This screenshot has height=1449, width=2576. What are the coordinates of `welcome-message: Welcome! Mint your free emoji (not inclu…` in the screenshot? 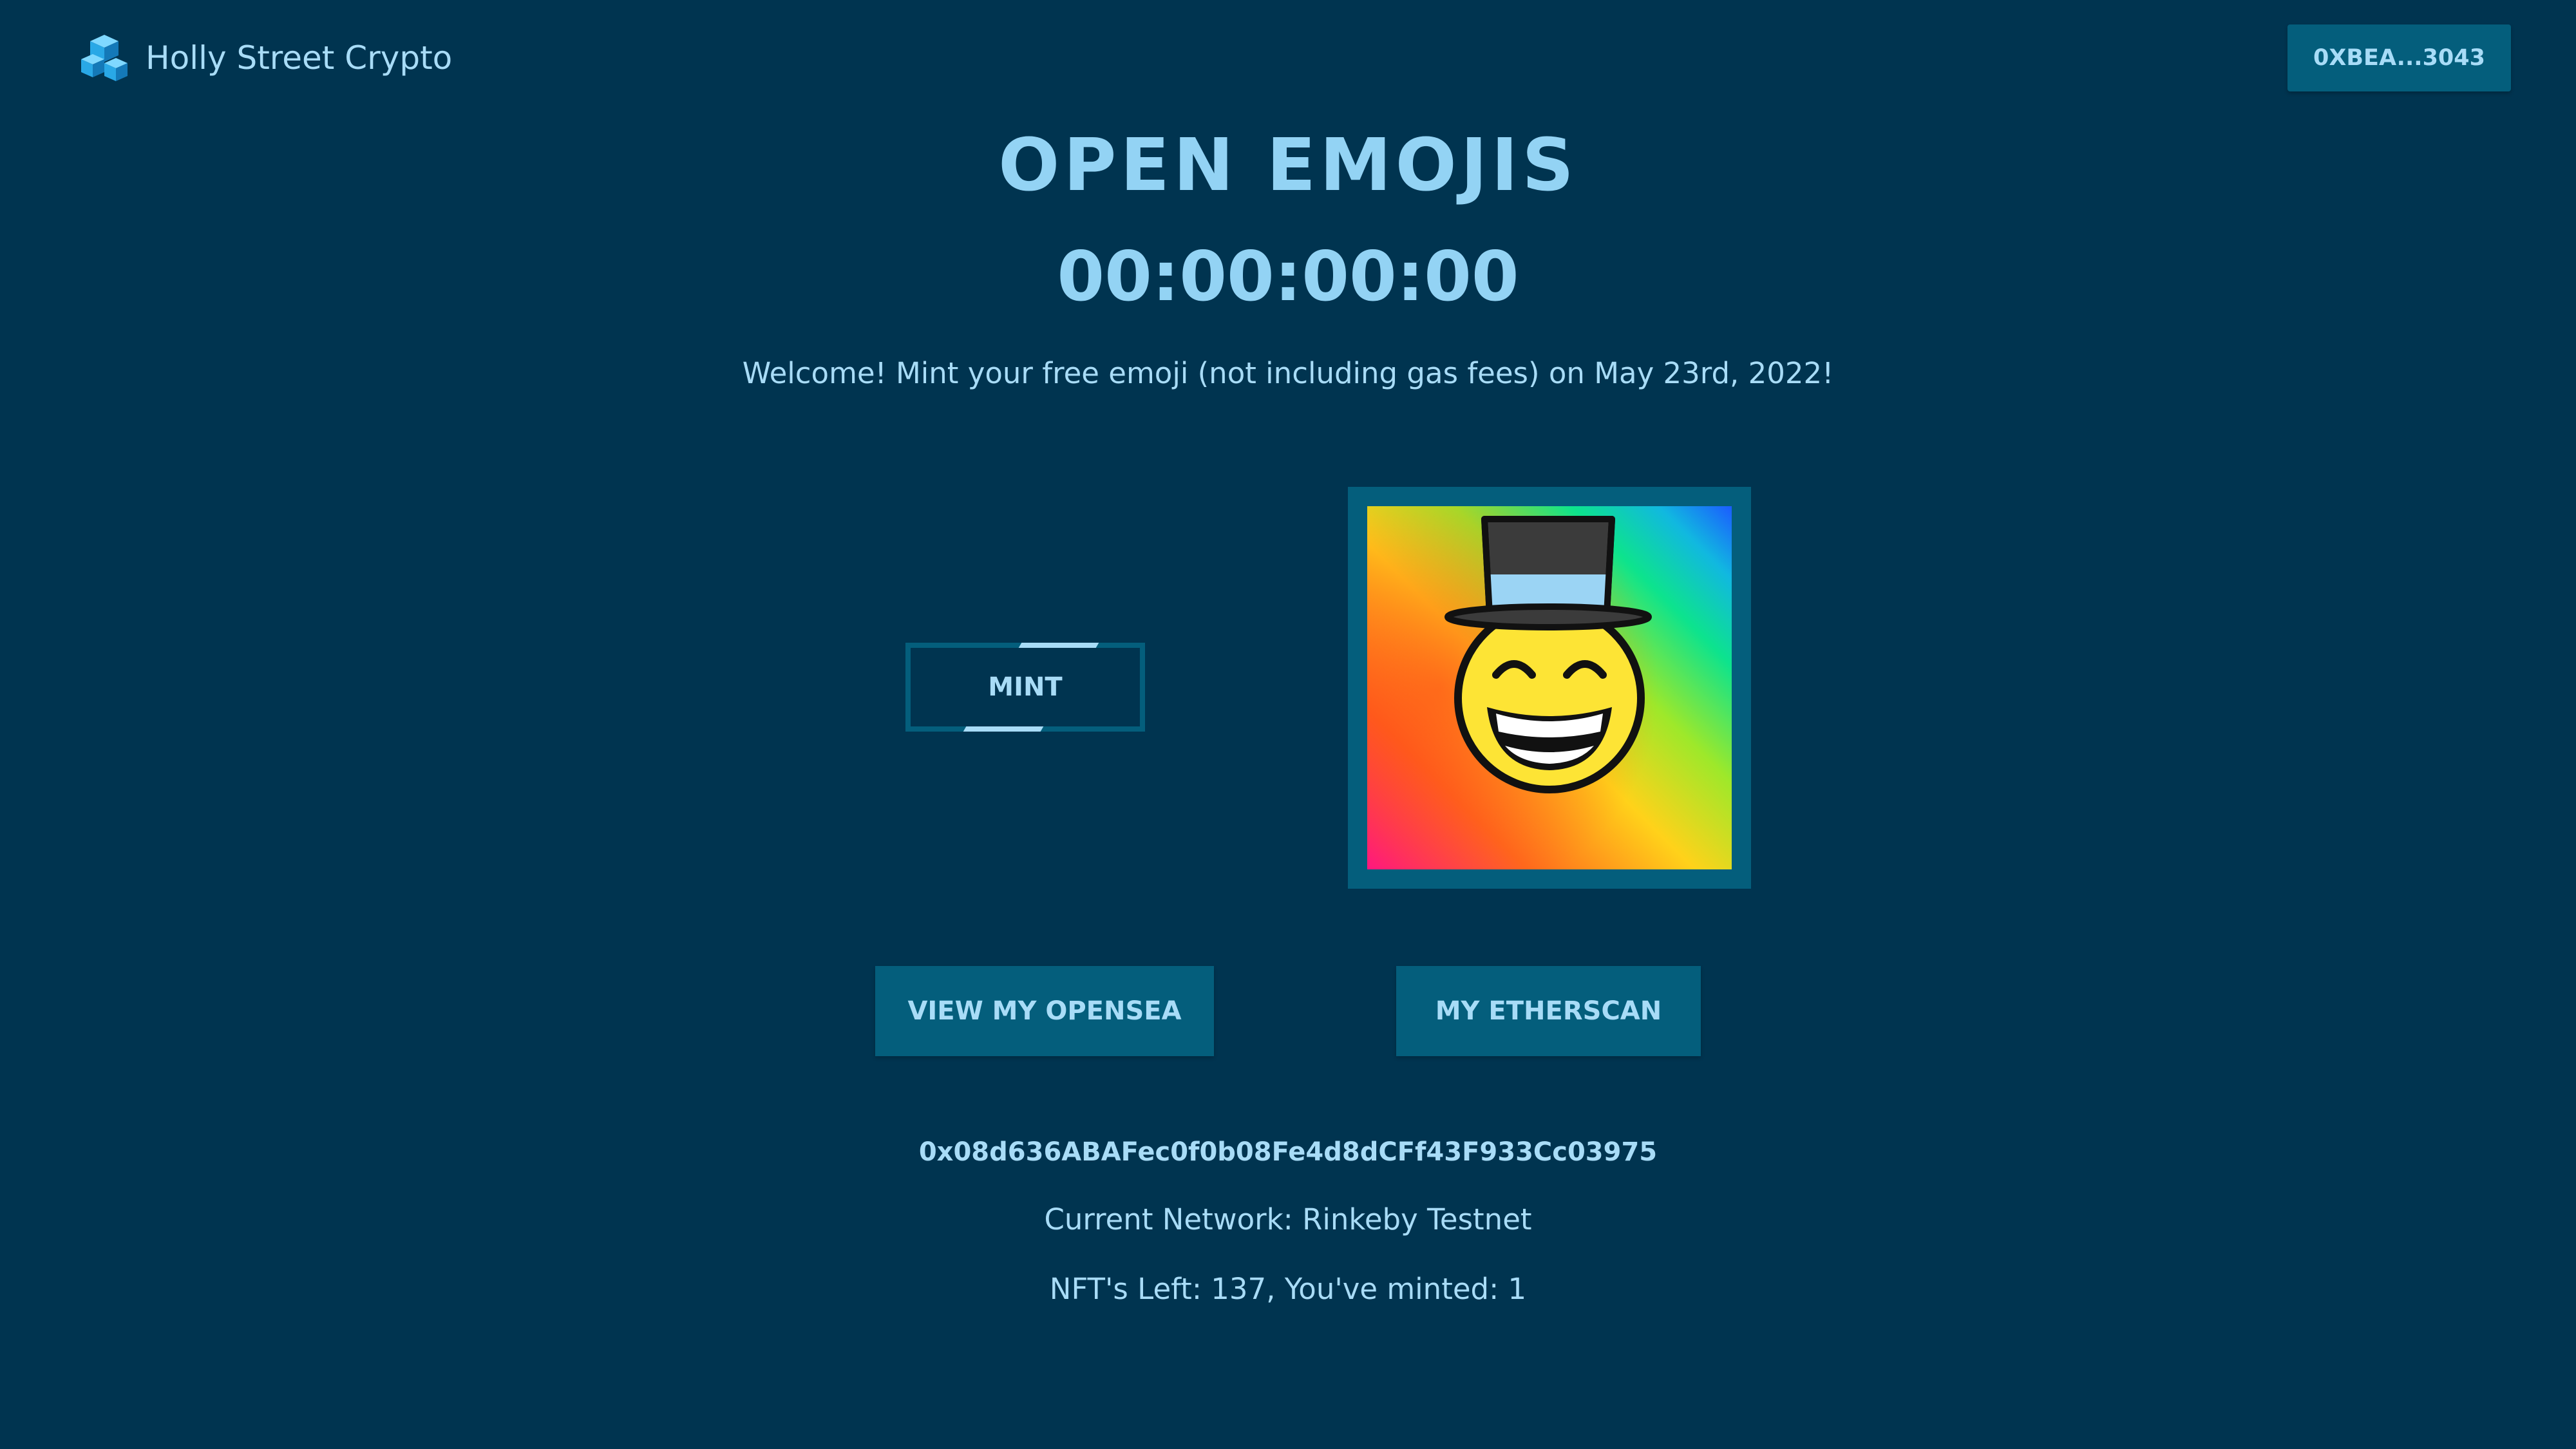 It's located at (1288, 373).